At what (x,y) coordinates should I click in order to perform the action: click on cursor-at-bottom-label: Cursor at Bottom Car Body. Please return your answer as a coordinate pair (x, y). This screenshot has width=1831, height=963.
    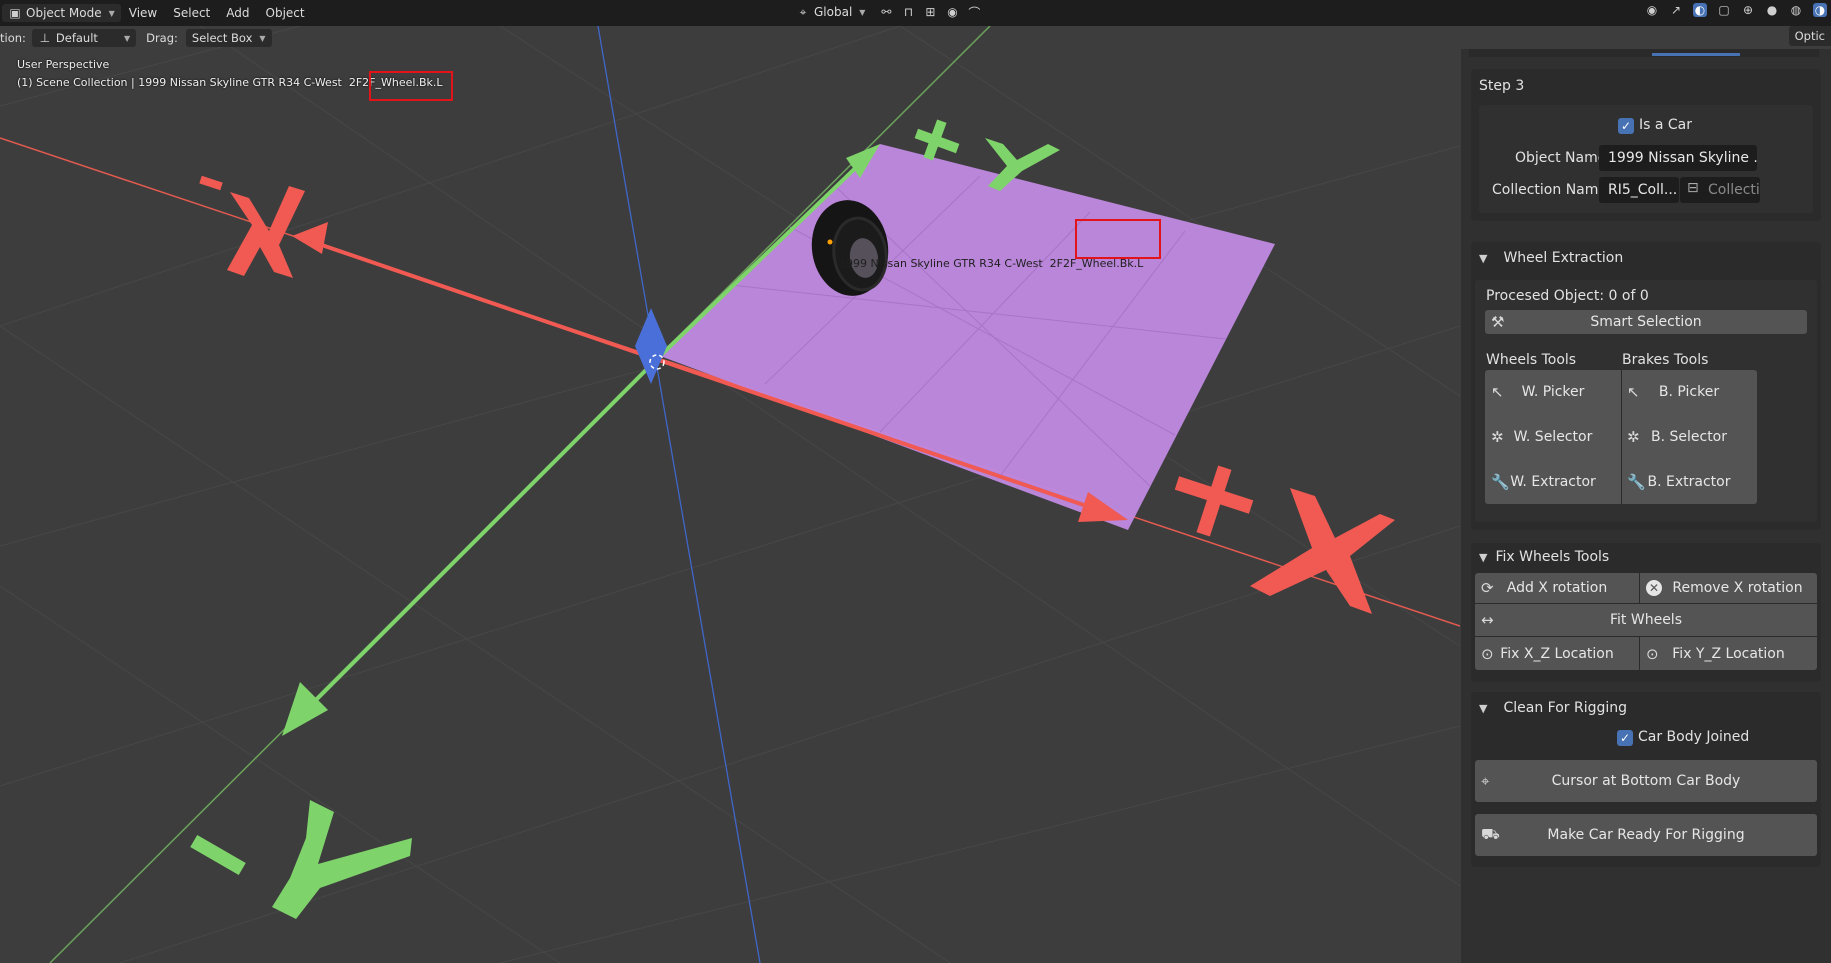
    Looking at the image, I should click on (1646, 781).